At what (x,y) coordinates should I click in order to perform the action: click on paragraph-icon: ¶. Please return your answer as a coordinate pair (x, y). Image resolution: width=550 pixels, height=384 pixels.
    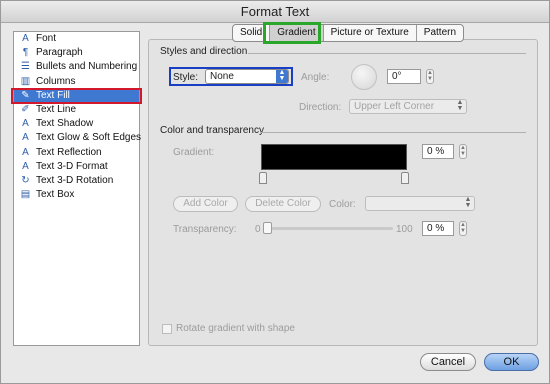
    Looking at the image, I should click on (25, 53).